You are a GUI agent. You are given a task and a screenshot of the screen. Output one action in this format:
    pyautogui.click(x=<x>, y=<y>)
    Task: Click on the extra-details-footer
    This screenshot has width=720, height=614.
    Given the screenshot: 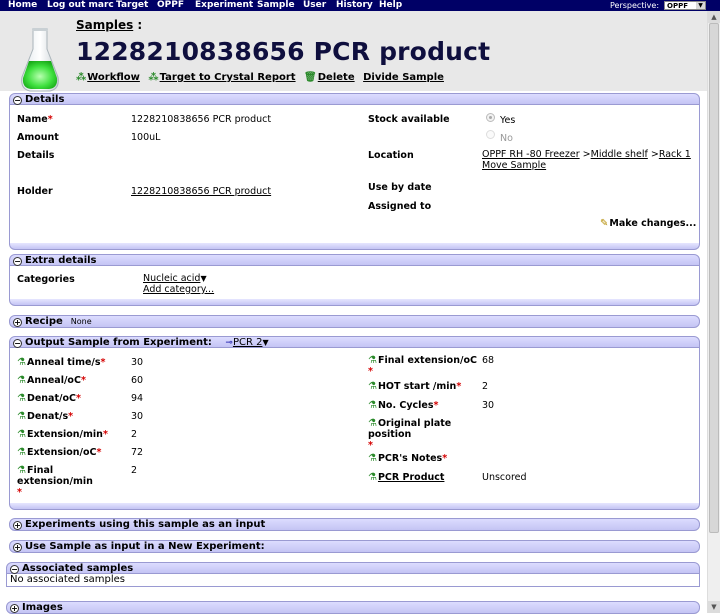 What is the action you would take?
    pyautogui.click(x=354, y=302)
    